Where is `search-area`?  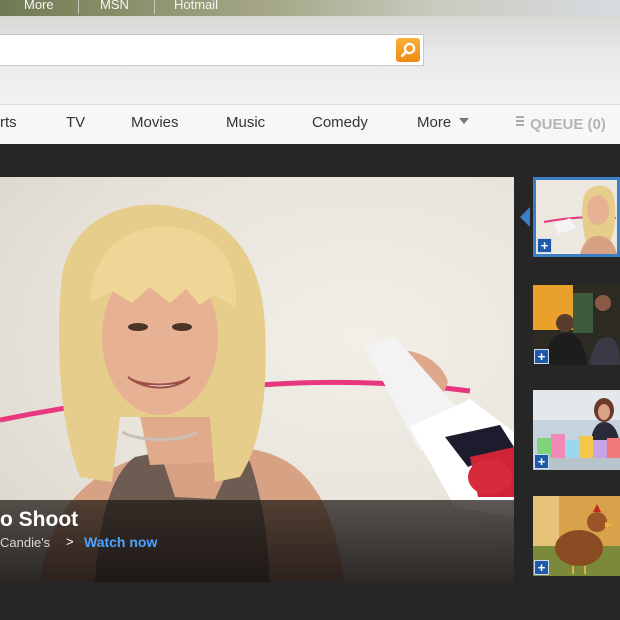
search-area is located at coordinates (310, 60).